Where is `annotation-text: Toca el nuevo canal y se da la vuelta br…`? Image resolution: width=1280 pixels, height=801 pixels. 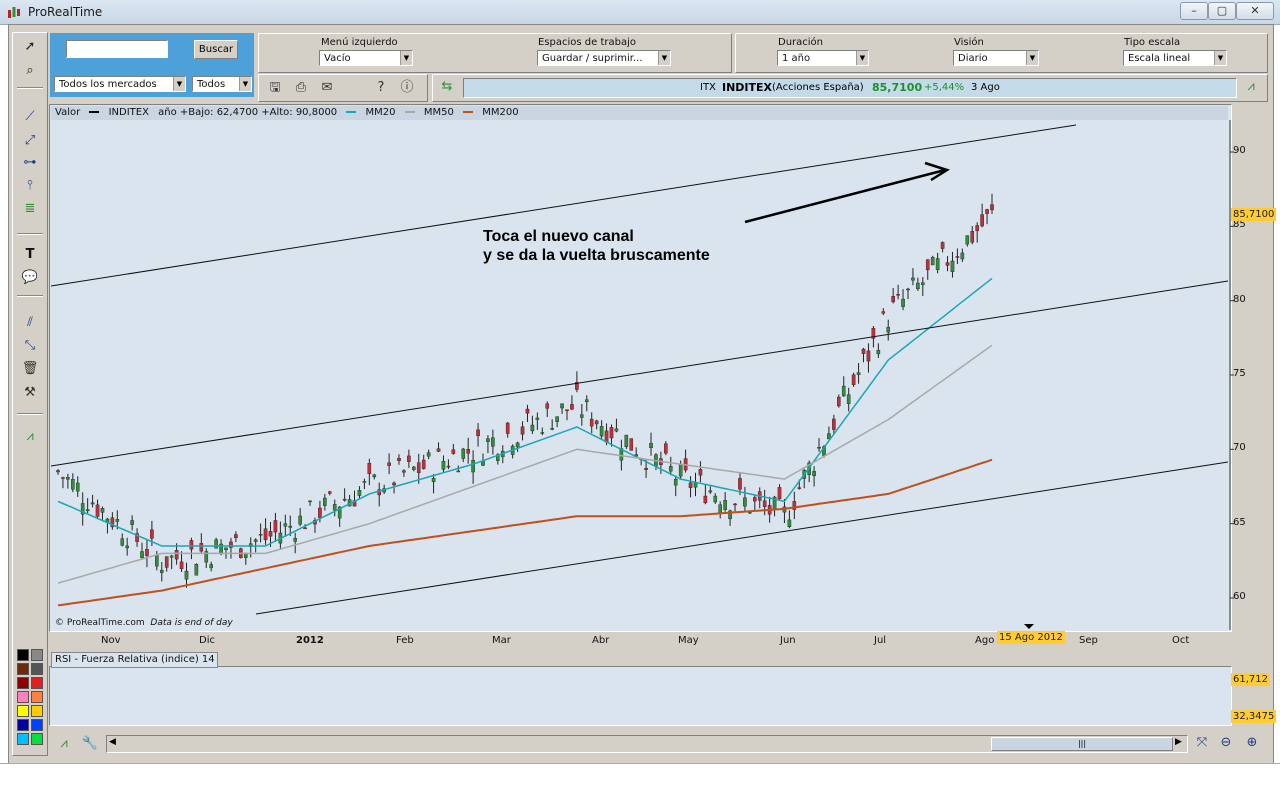
annotation-text: Toca el nuevo canal y se da la vuelta br… is located at coordinates (596, 246).